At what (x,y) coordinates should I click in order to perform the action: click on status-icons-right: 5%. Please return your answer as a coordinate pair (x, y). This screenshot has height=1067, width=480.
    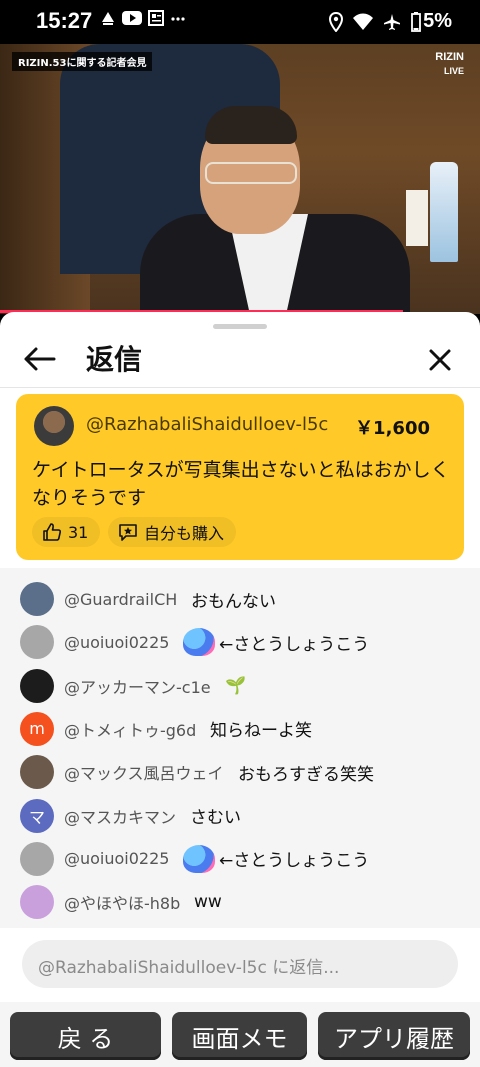
    Looking at the image, I should click on (390, 21).